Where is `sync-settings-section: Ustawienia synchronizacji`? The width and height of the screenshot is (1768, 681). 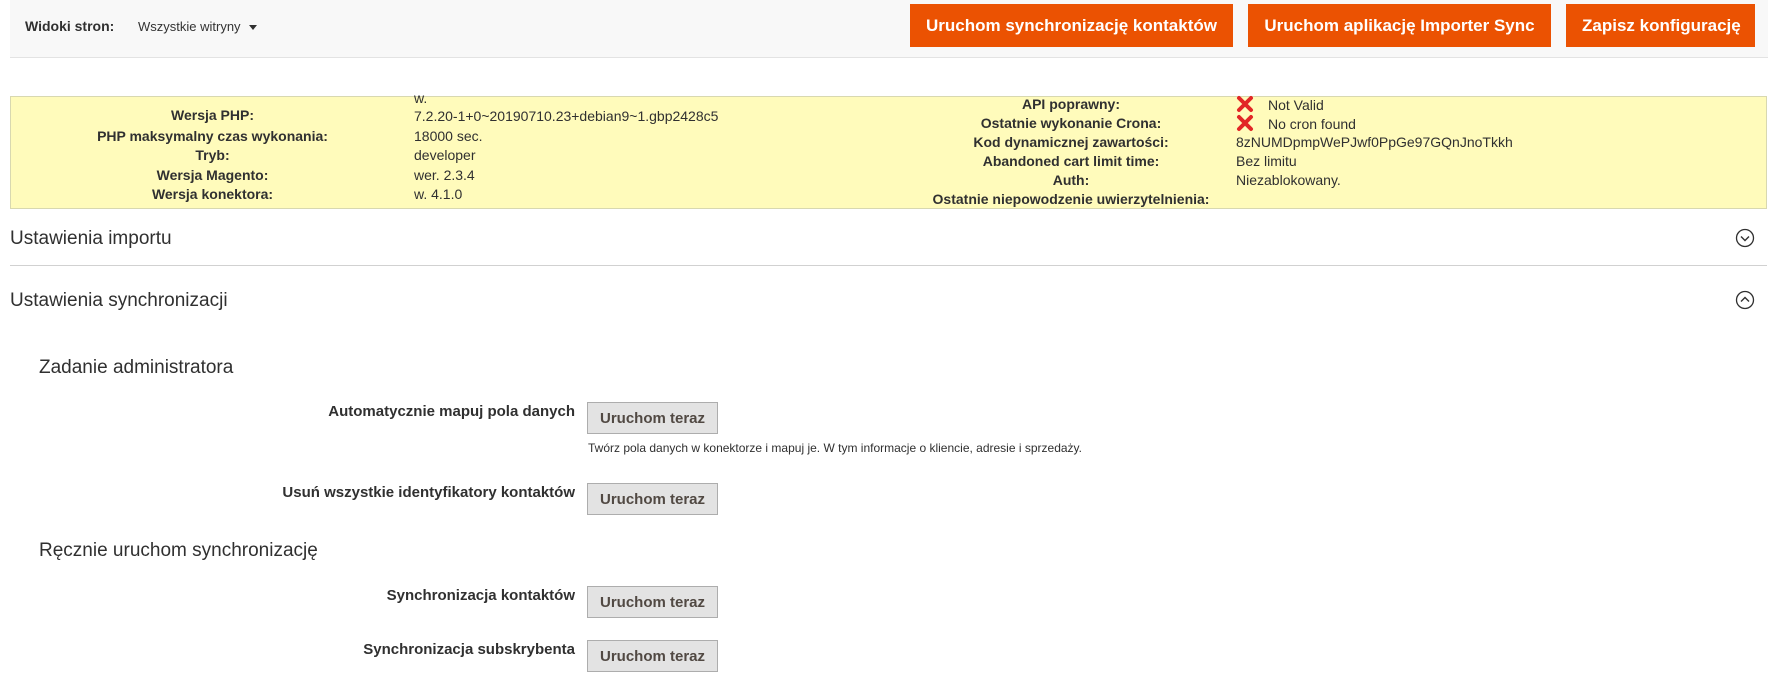 sync-settings-section: Ustawienia synchronizacji is located at coordinates (888, 300).